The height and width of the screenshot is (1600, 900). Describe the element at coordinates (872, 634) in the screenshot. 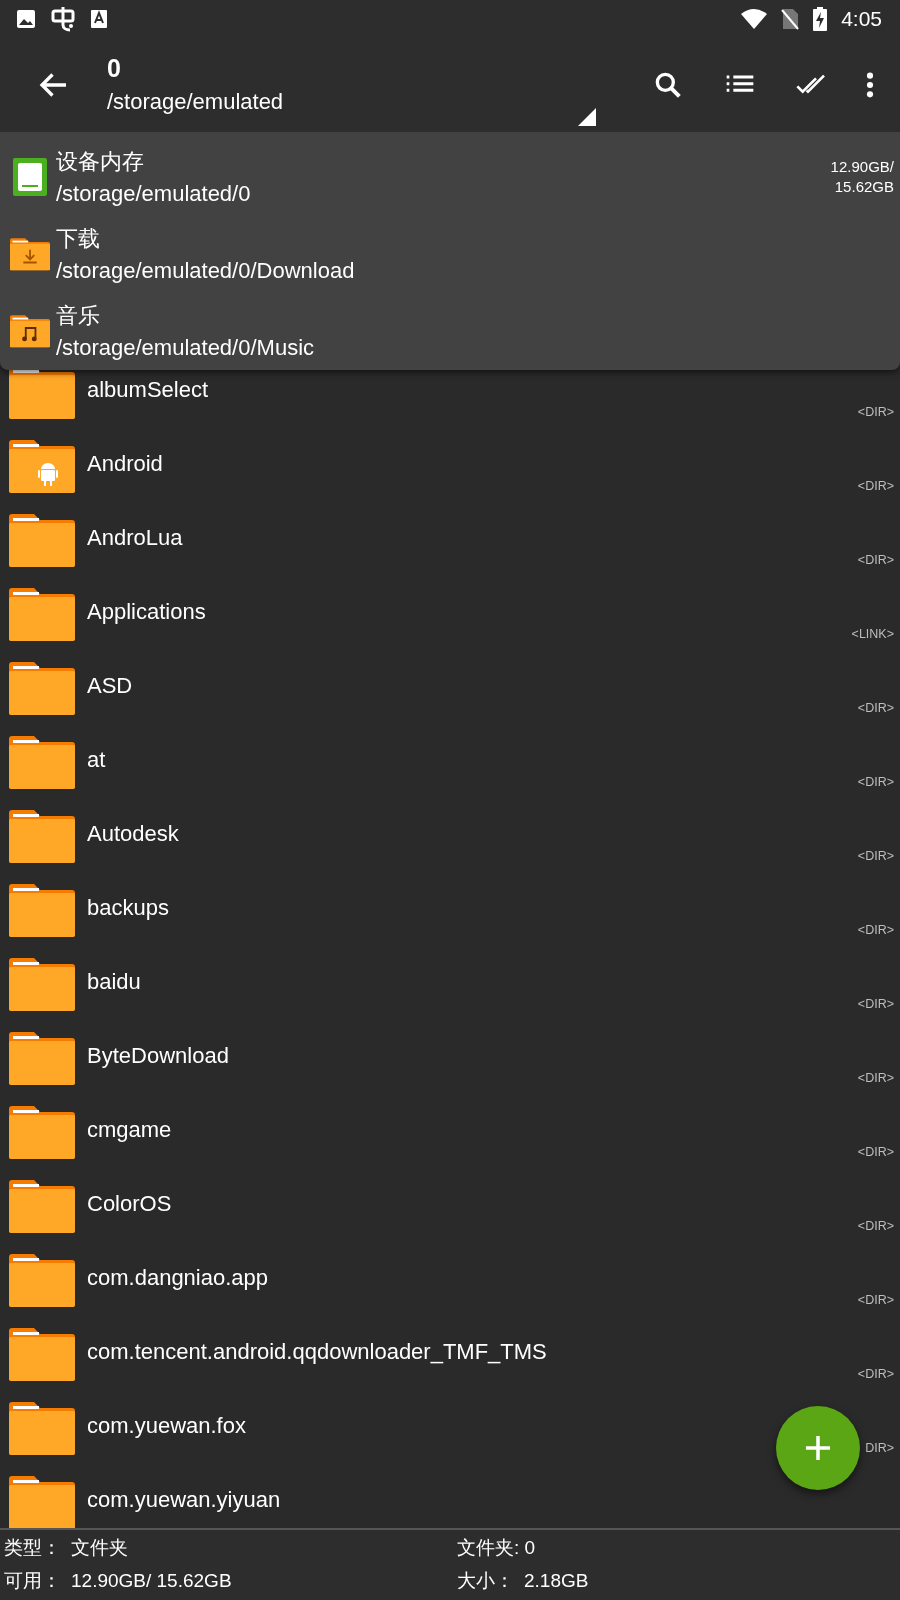

I see `file-type-tag: <LINK>` at that location.